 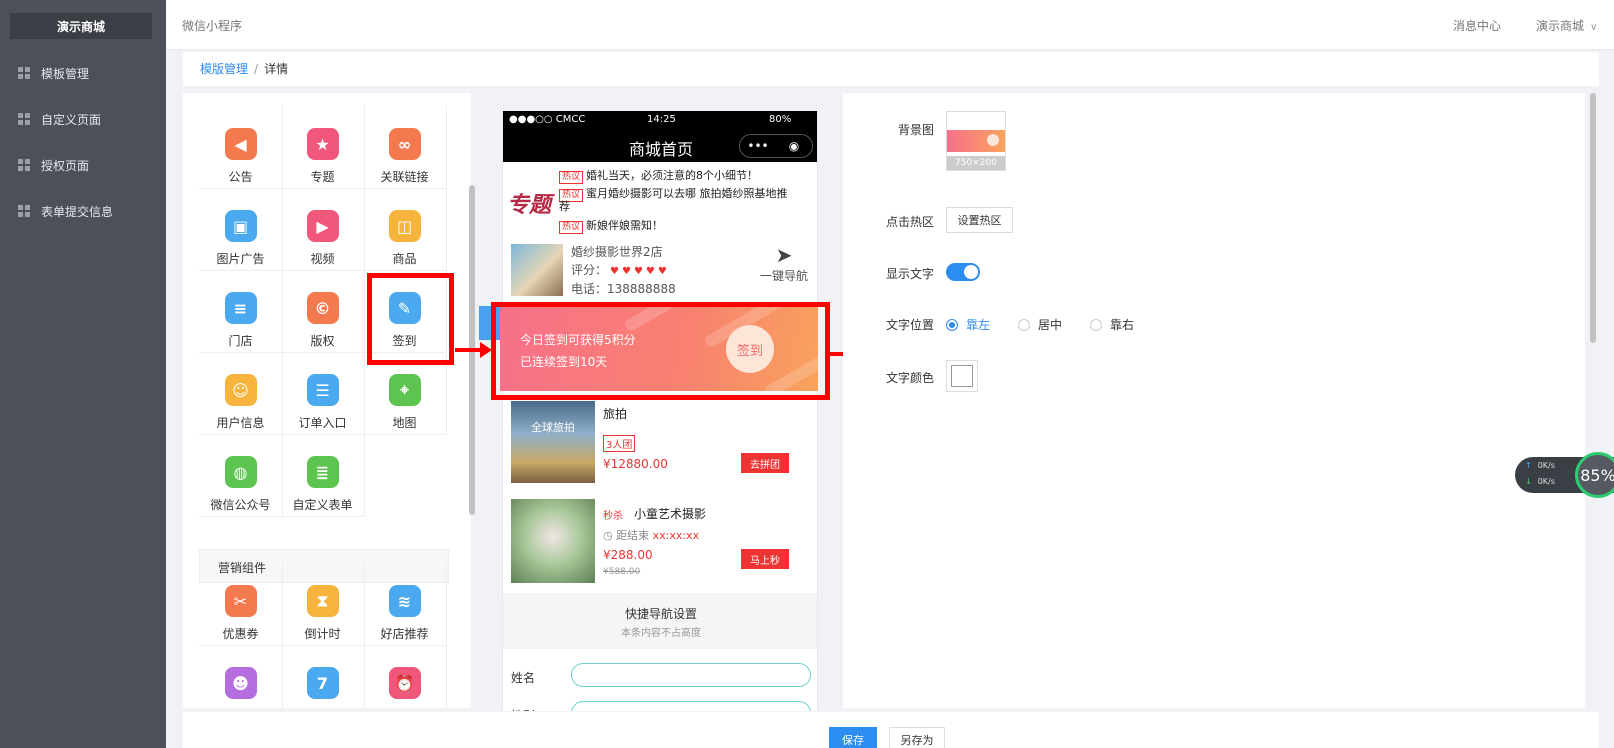 I want to click on app-title: 微信小程序, so click(x=212, y=26).